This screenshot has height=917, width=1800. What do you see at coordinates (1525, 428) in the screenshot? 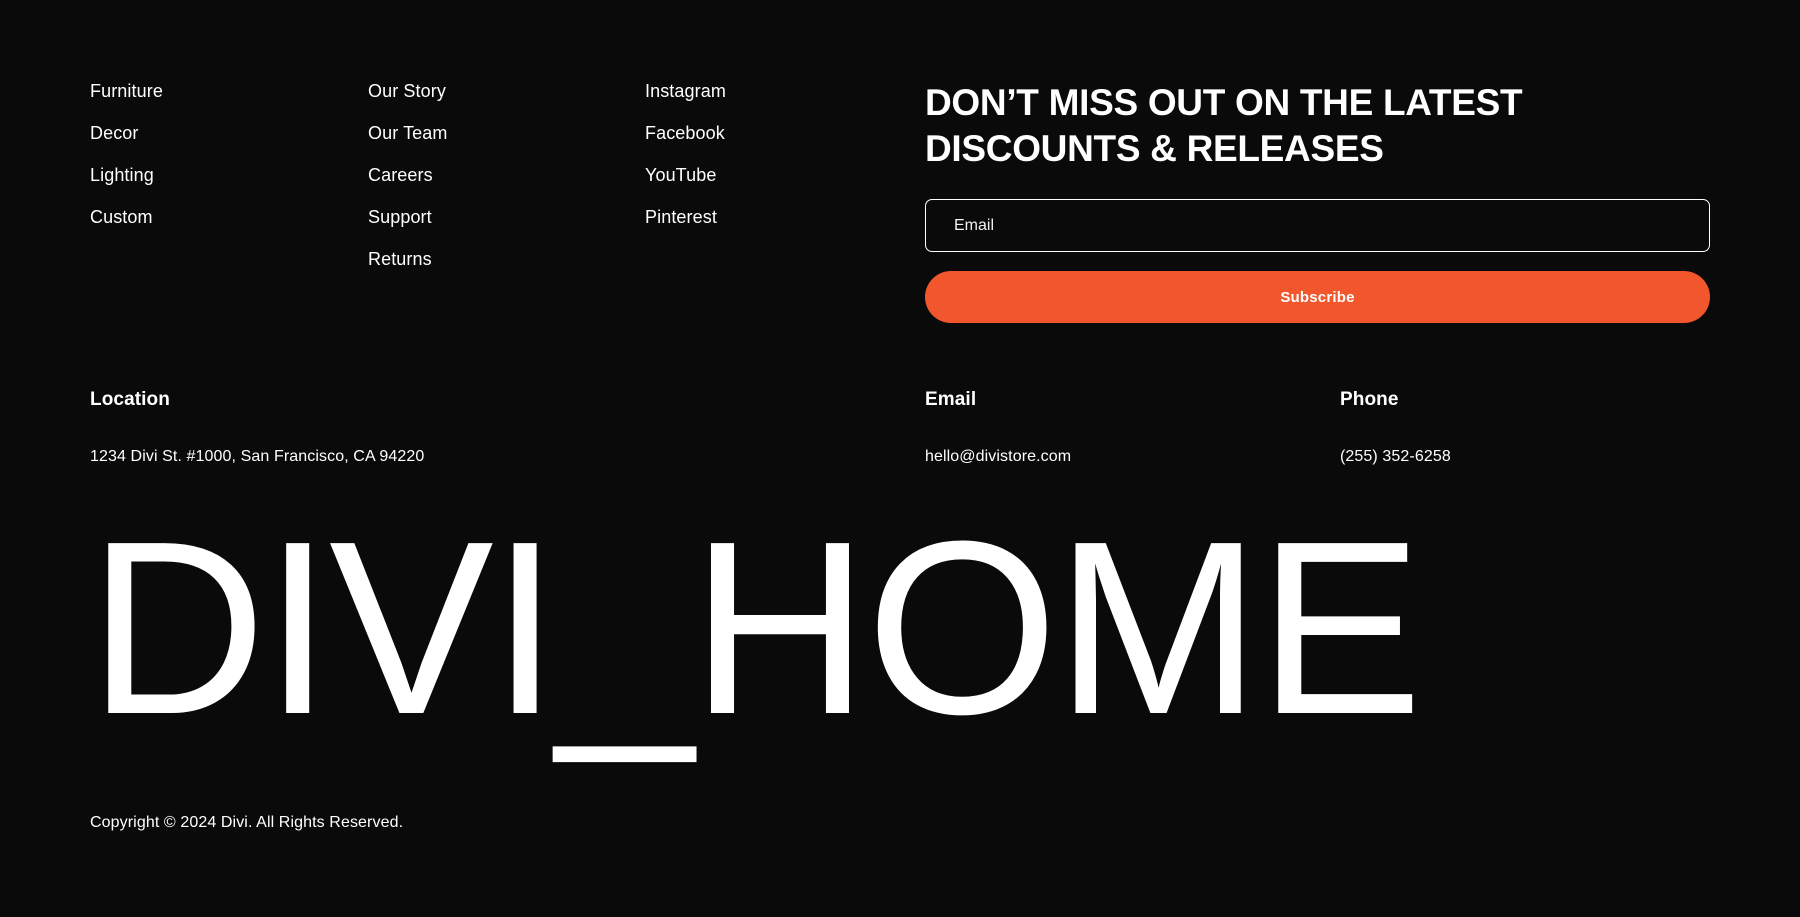
I see `contact-block-phone: Phone (255) 352-6258` at bounding box center [1525, 428].